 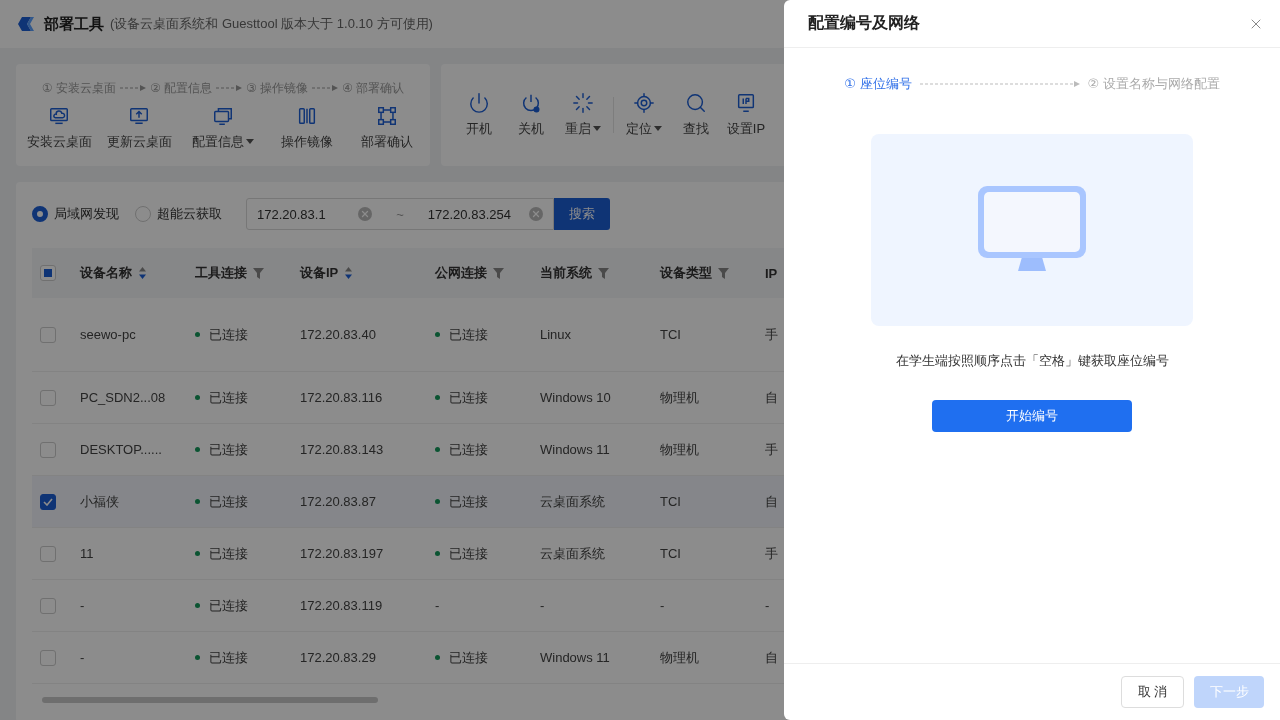 What do you see at coordinates (338, 501) in the screenshot?
I see `table-cell-text: 172.20.83.87` at bounding box center [338, 501].